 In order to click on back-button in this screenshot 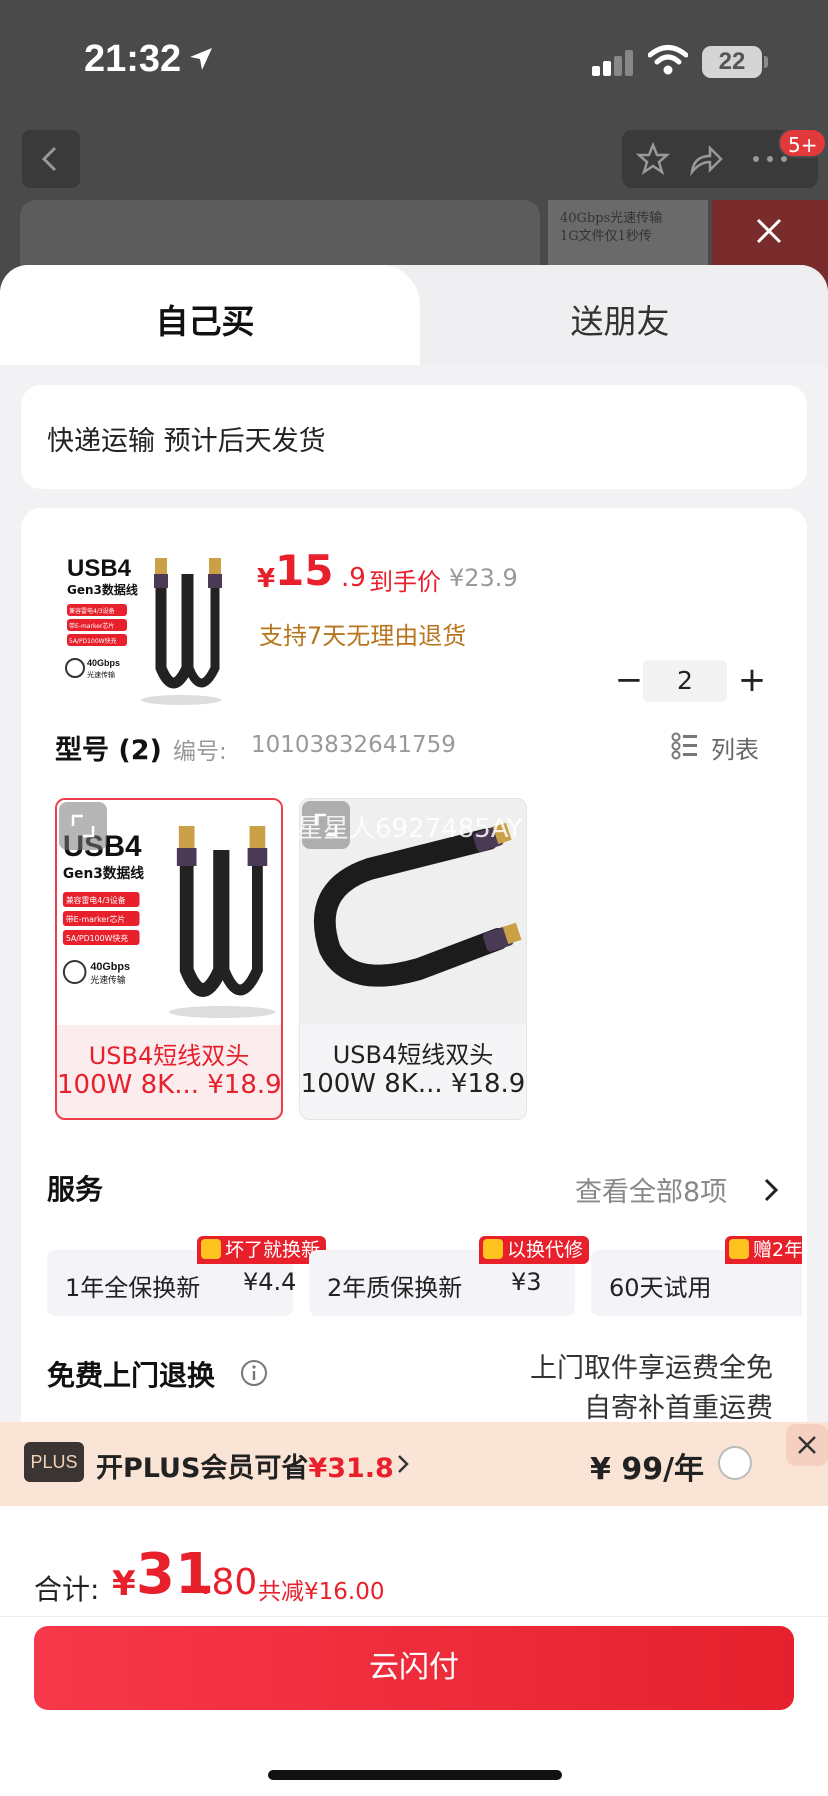, I will do `click(51, 159)`.